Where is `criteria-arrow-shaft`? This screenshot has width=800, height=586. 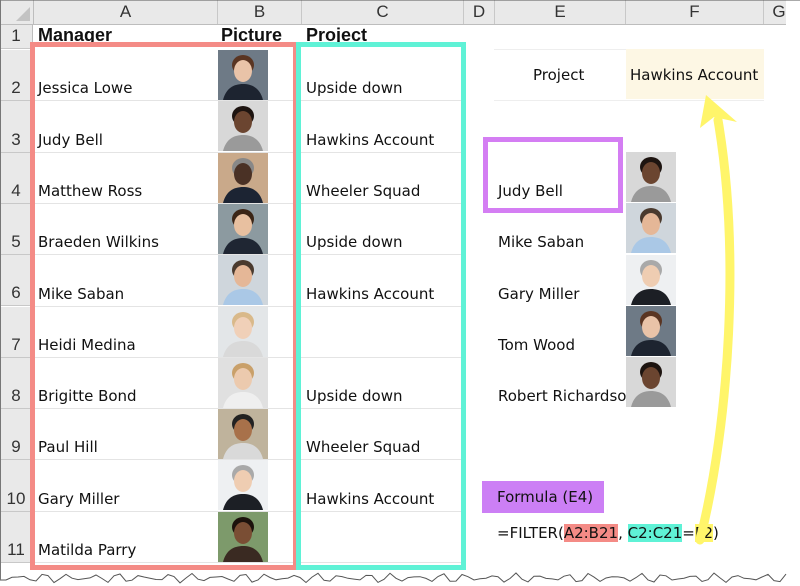 criteria-arrow-shaft is located at coordinates (715, 330).